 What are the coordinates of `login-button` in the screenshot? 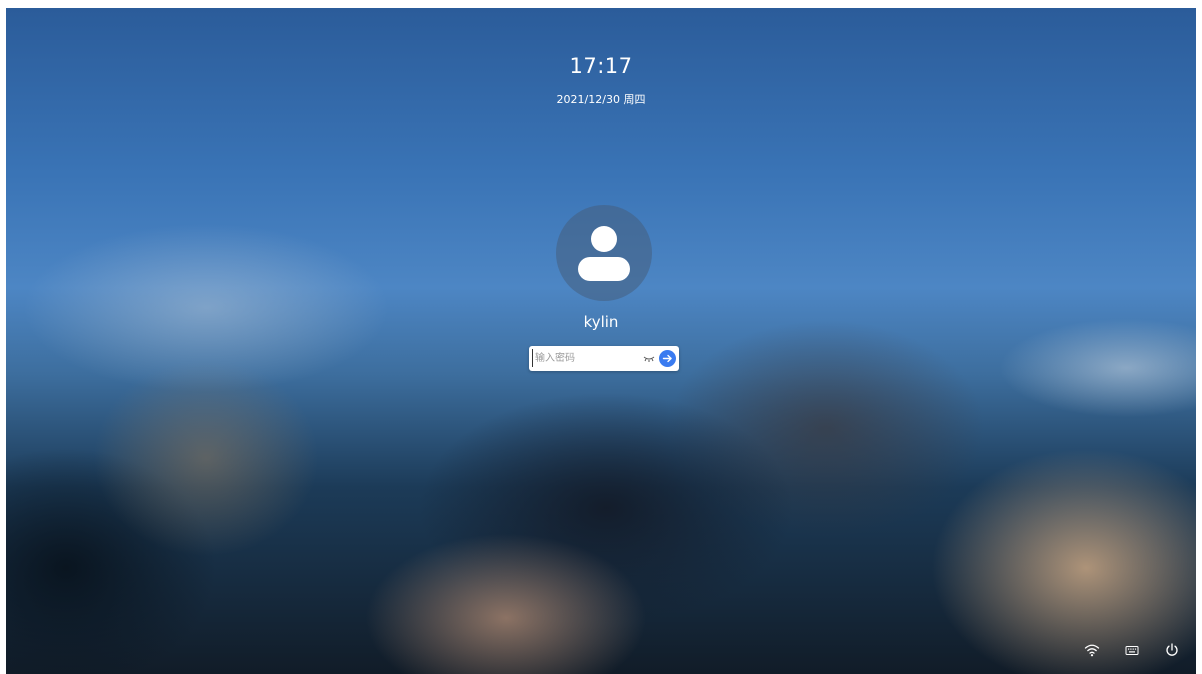 It's located at (667, 358).